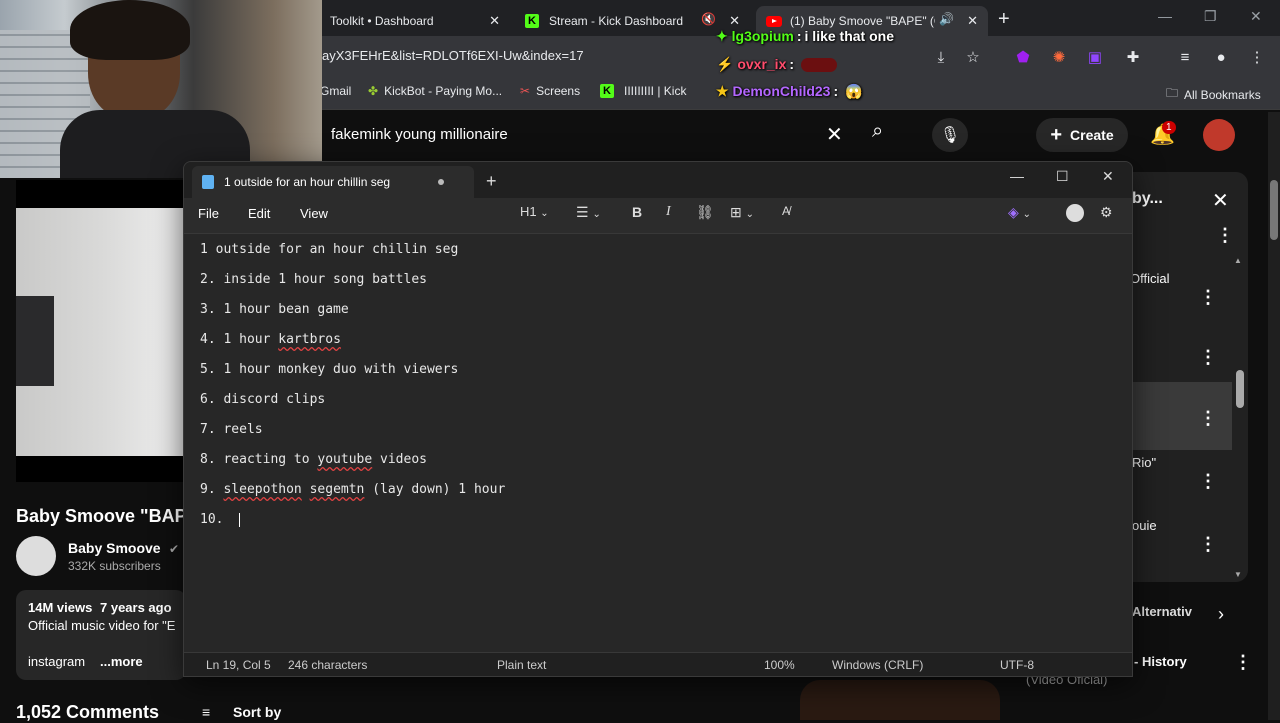 Image resolution: width=1280 pixels, height=723 pixels. Describe the element at coordinates (335, 91) in the screenshot. I see `bookmark-gmail: Gmail` at that location.